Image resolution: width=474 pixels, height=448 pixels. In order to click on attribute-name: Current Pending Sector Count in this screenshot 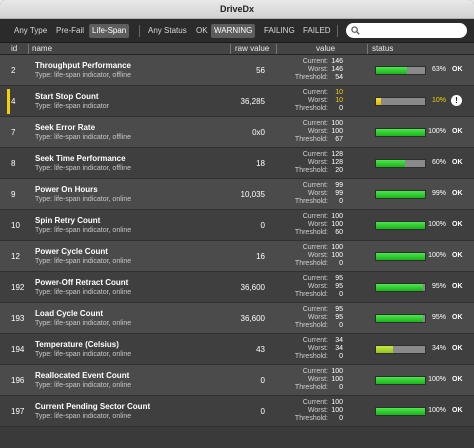, I will do `click(93, 406)`.